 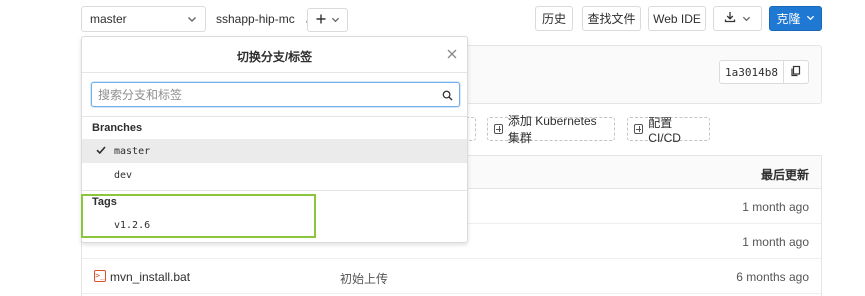 I want to click on find-file-button: 查找文件, so click(x=611, y=18).